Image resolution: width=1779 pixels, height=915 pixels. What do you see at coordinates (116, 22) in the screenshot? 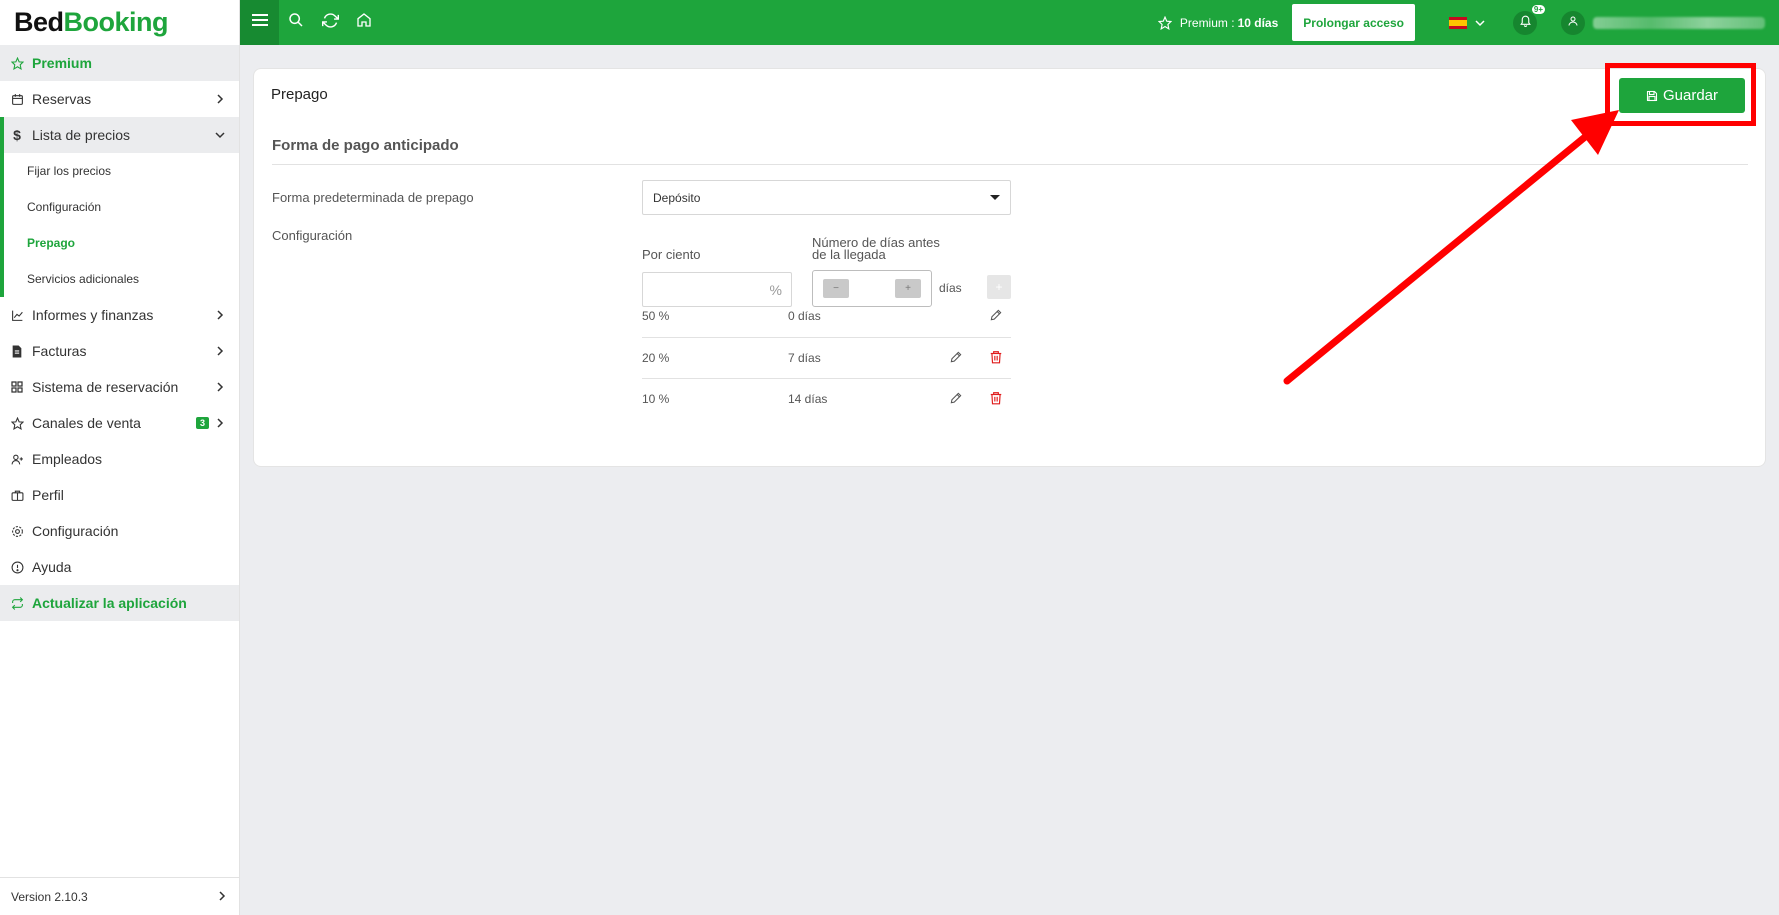
I see `logo-booking: Booking` at bounding box center [116, 22].